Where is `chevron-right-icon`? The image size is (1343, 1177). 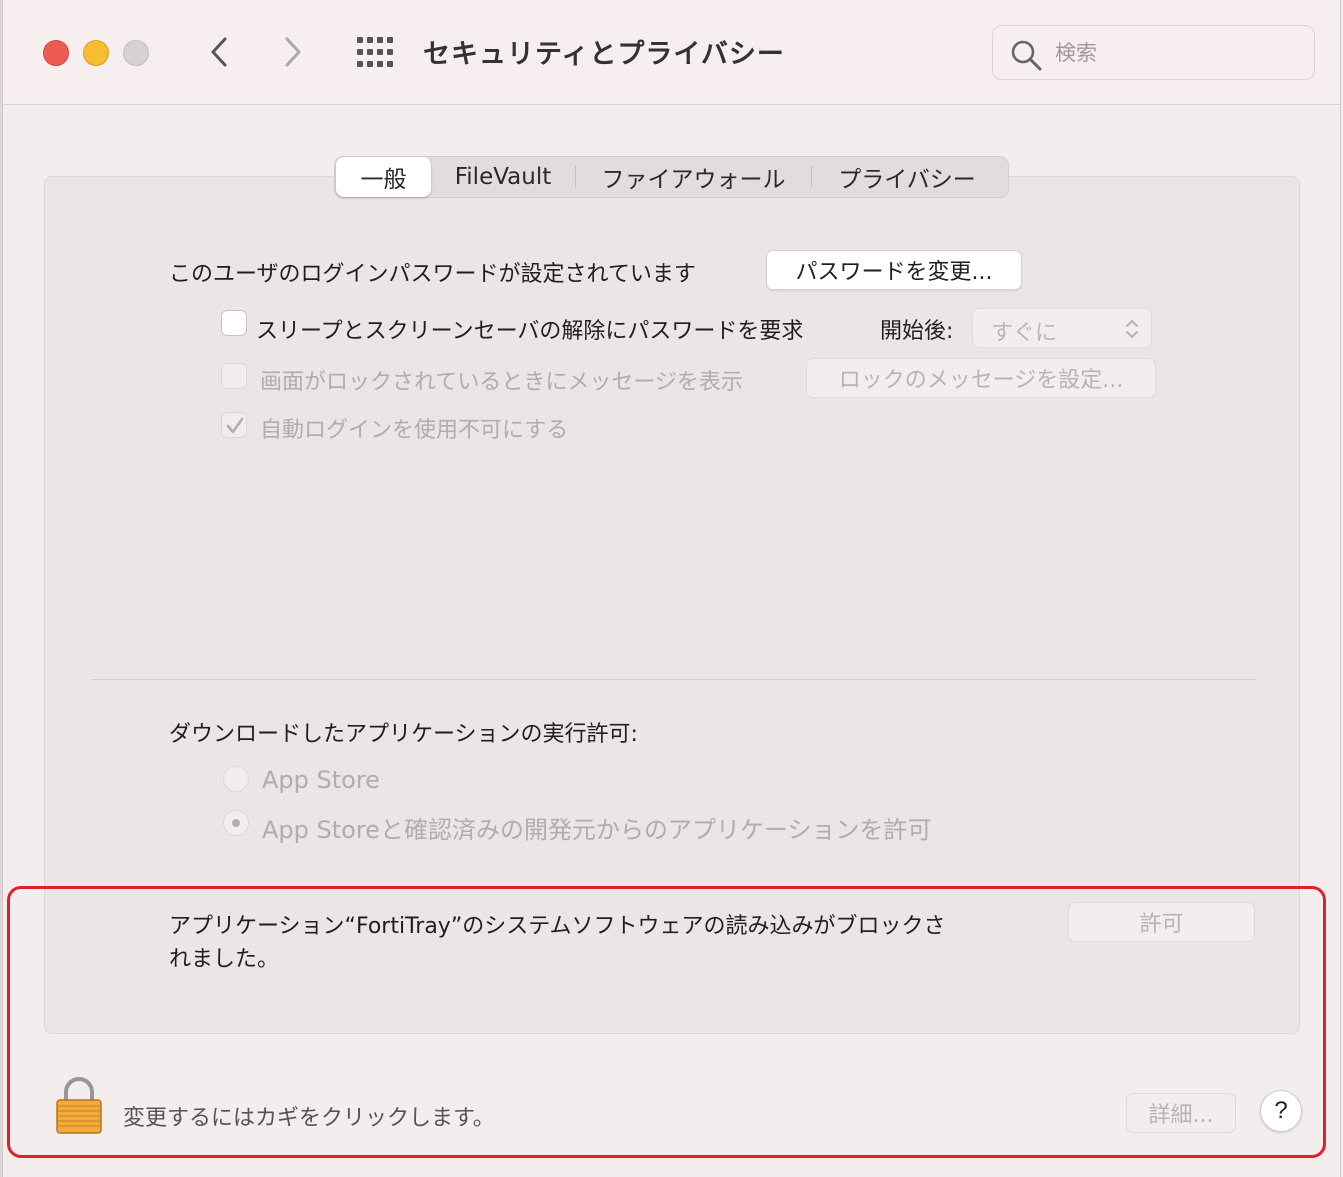 chevron-right-icon is located at coordinates (293, 52).